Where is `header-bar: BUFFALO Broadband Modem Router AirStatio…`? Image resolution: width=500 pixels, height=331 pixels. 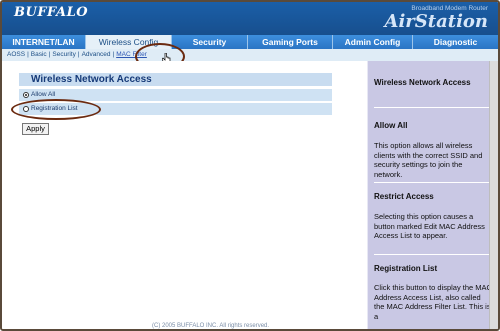 header-bar: BUFFALO Broadband Modem Router AirStatio… is located at coordinates (250, 18).